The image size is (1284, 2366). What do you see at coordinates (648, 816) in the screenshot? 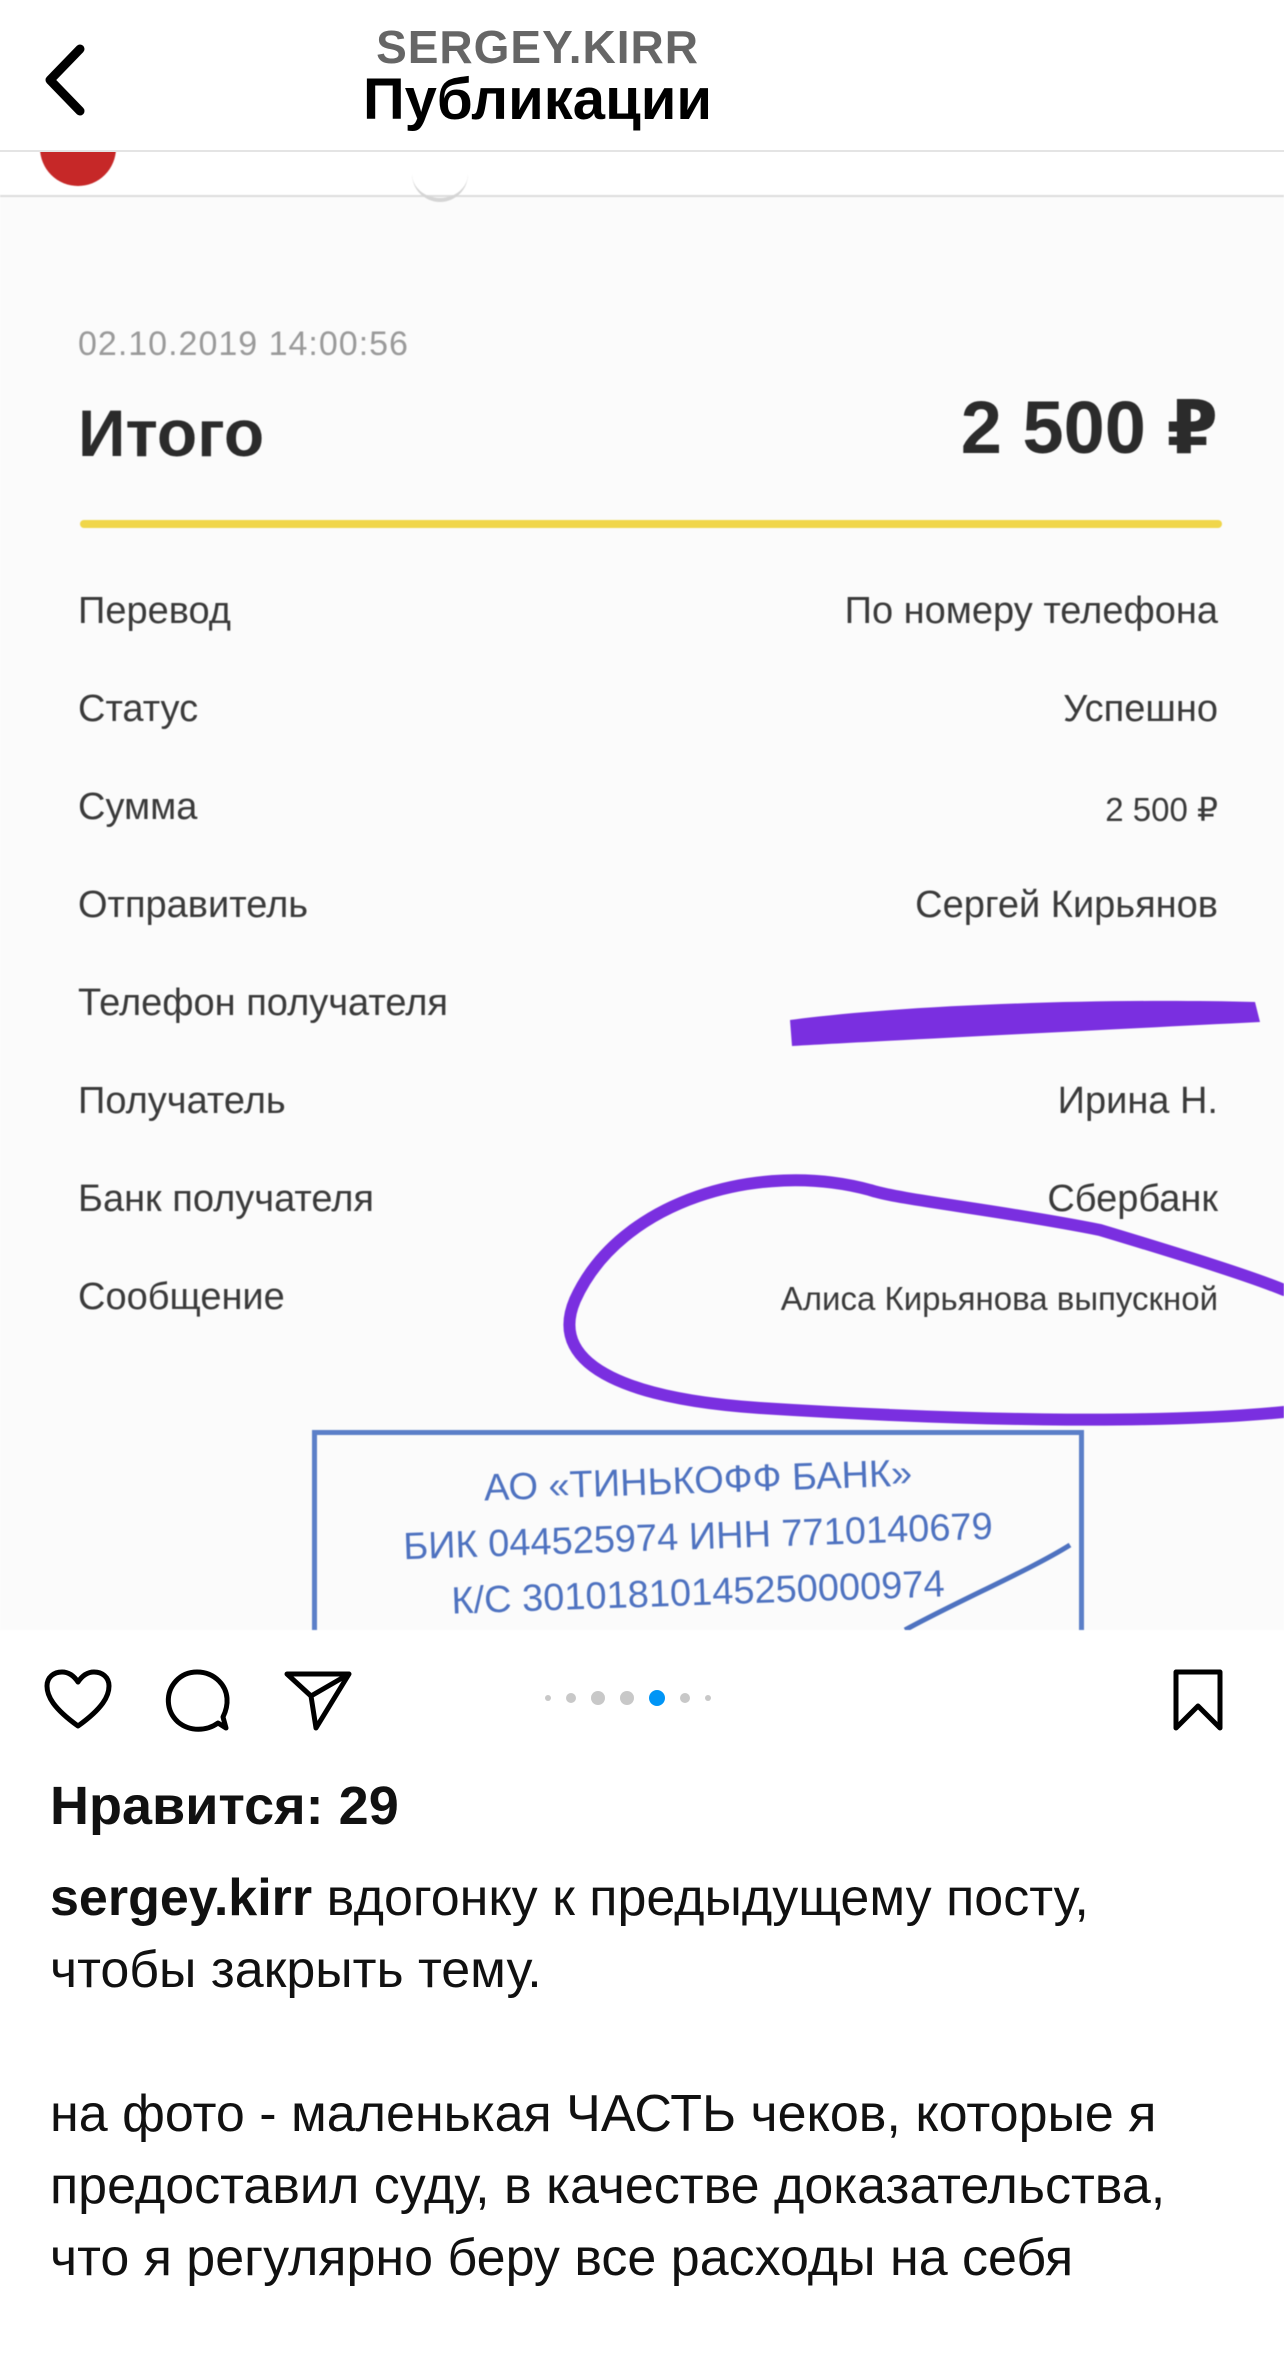
I see `receipt-row-amount: Сумма 2 500 ₽` at bounding box center [648, 816].